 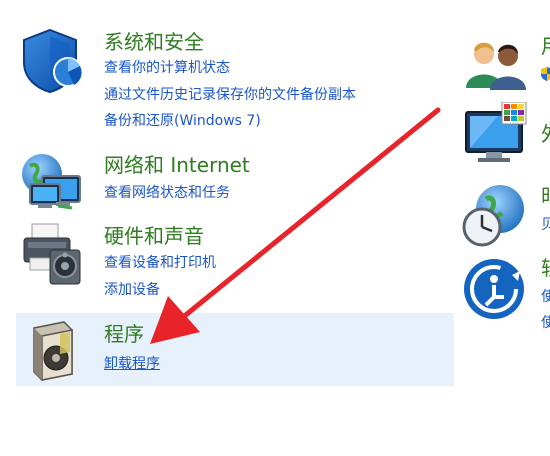 I want to click on system-security-title: 系统和安全, so click(x=154, y=42).